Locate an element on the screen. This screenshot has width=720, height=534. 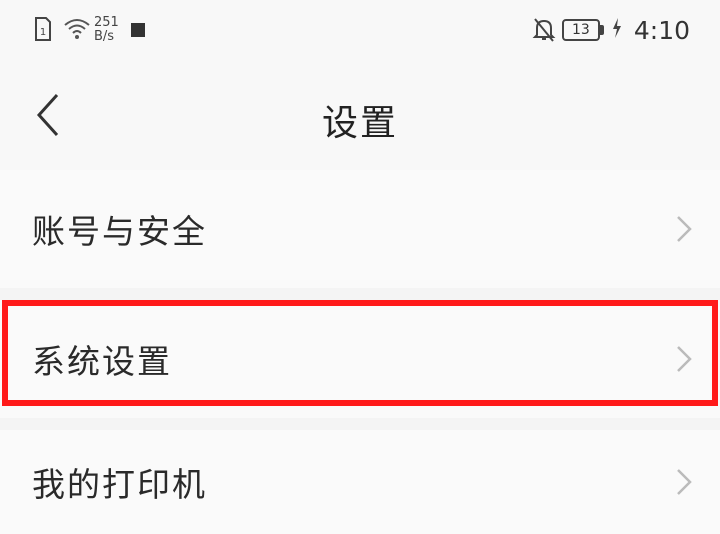
settings-item-label: 系统设置 is located at coordinates (102, 361).